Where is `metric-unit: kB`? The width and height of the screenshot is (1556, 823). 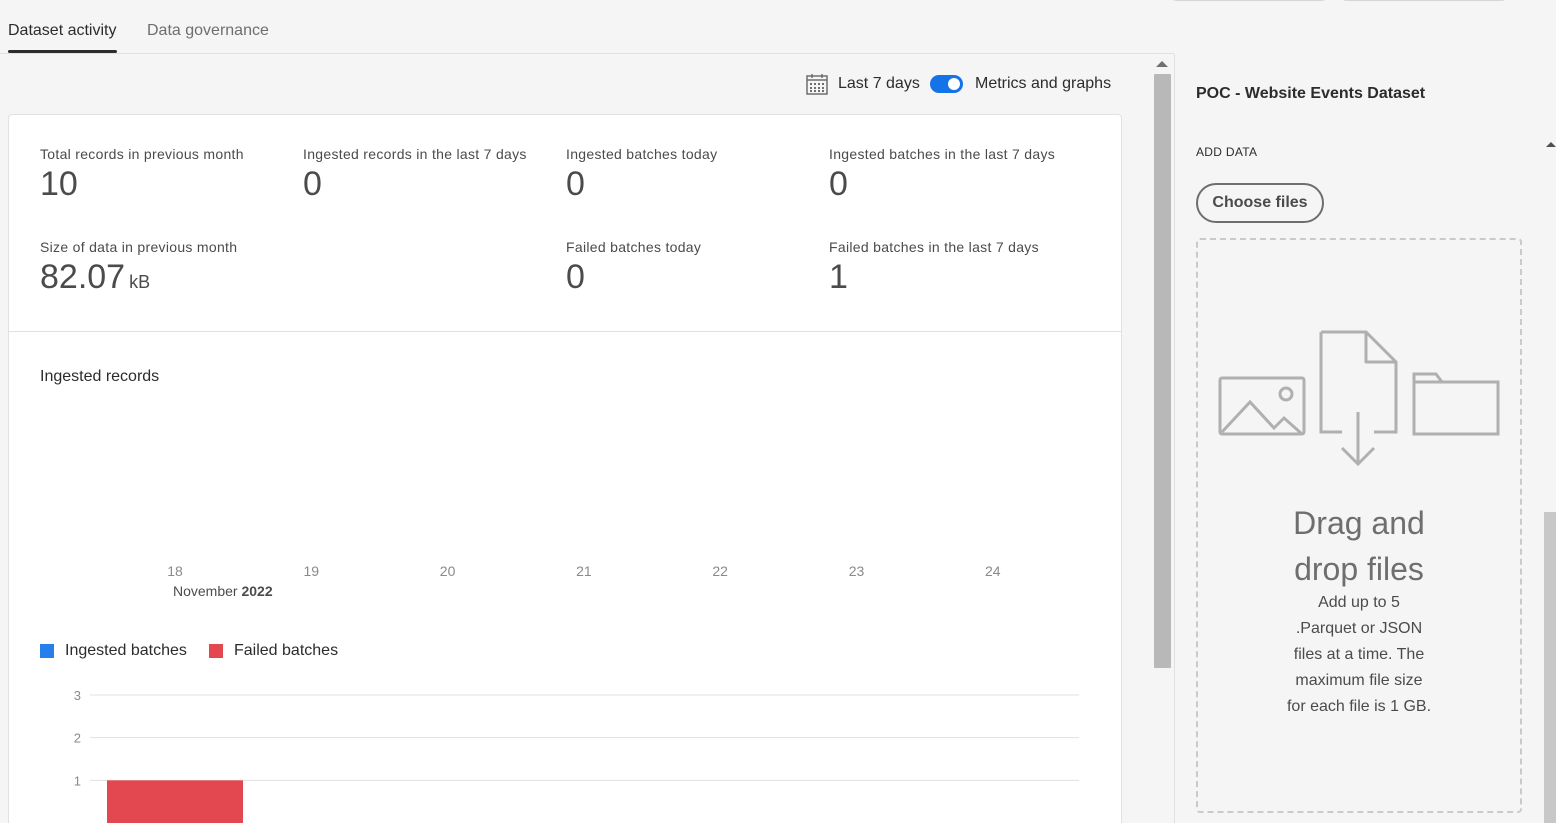
metric-unit: kB is located at coordinates (140, 282).